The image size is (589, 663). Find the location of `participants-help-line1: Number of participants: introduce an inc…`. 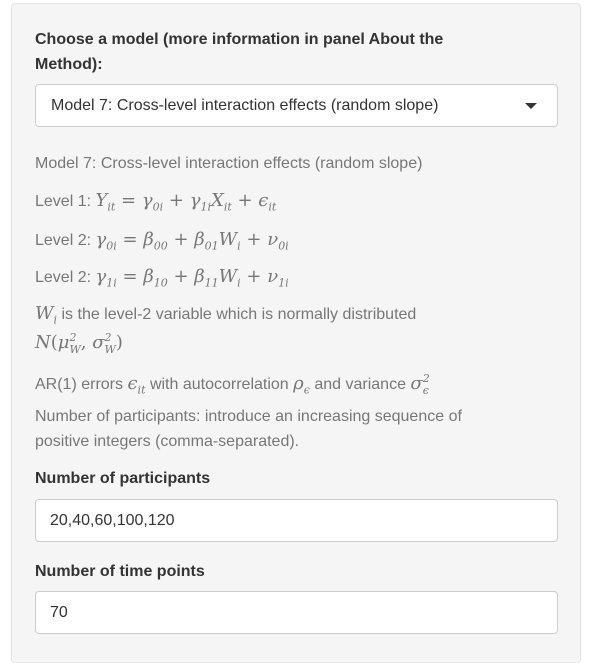

participants-help-line1: Number of participants: introduce an inc… is located at coordinates (248, 416).